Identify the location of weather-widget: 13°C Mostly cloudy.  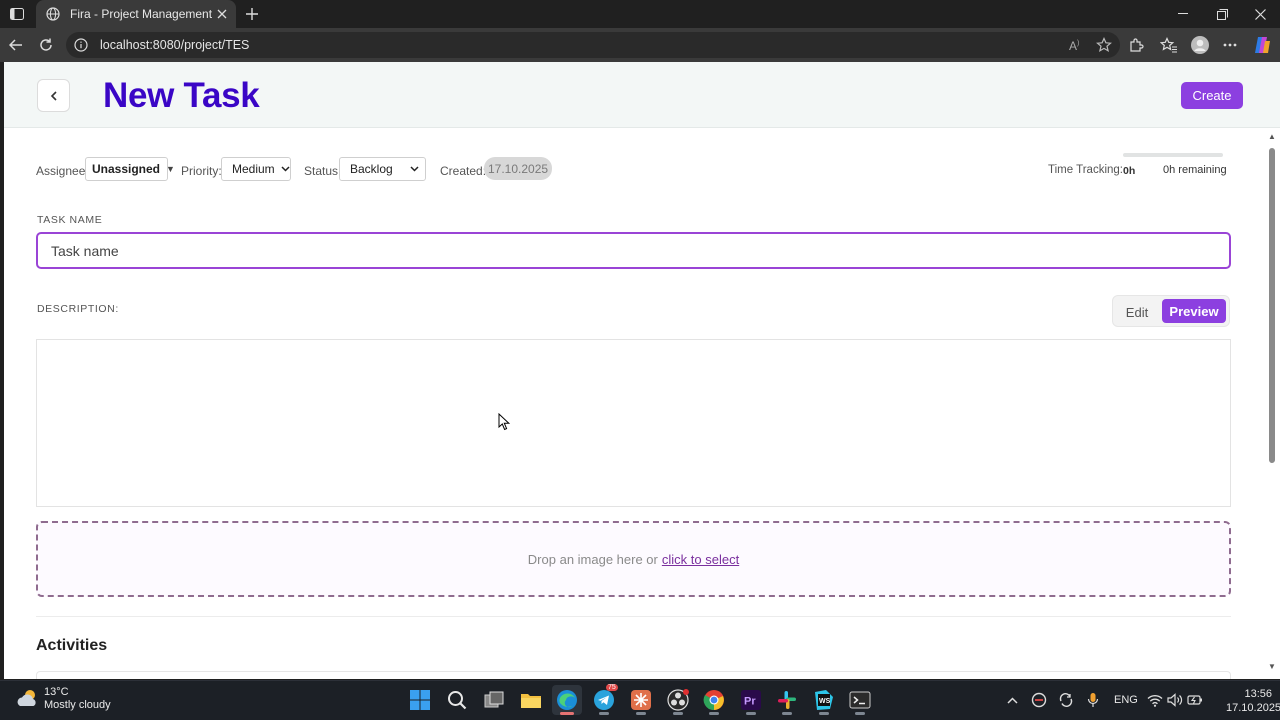
(62, 699).